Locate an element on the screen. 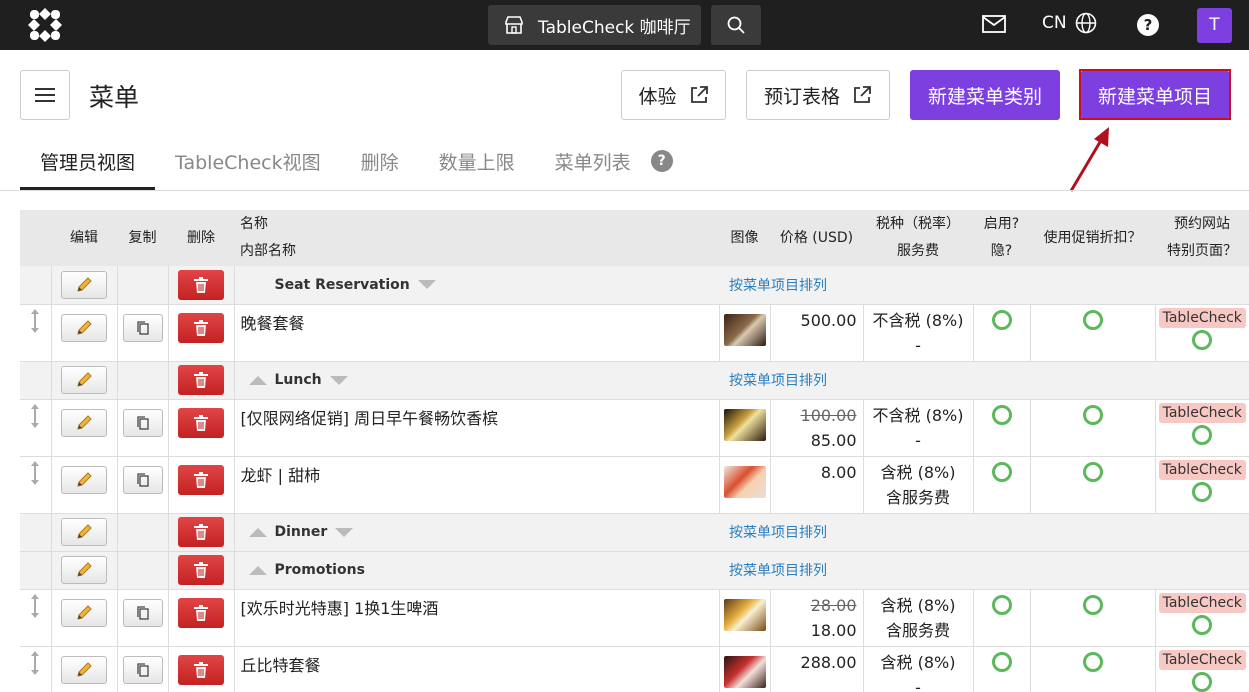  tab-admin-view: 管理员视图 is located at coordinates (88, 165).